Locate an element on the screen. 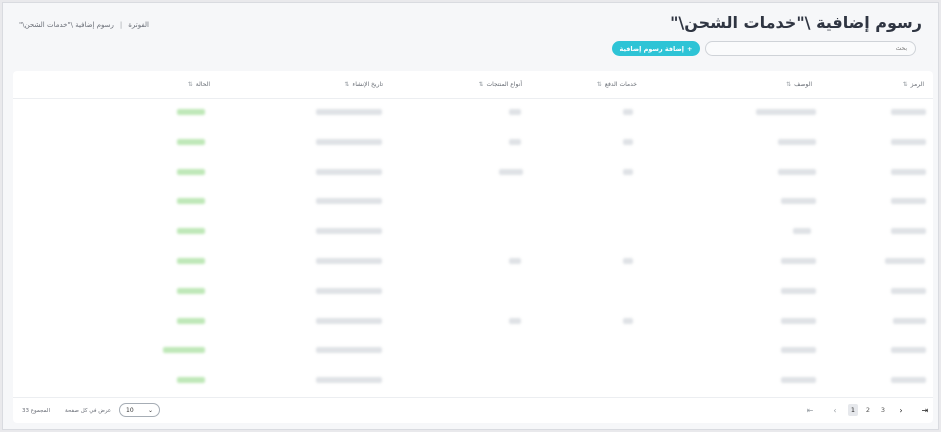 The image size is (941, 432). page-title: رسوم إضافية \"خدمات الشحن\" is located at coordinates (796, 22).